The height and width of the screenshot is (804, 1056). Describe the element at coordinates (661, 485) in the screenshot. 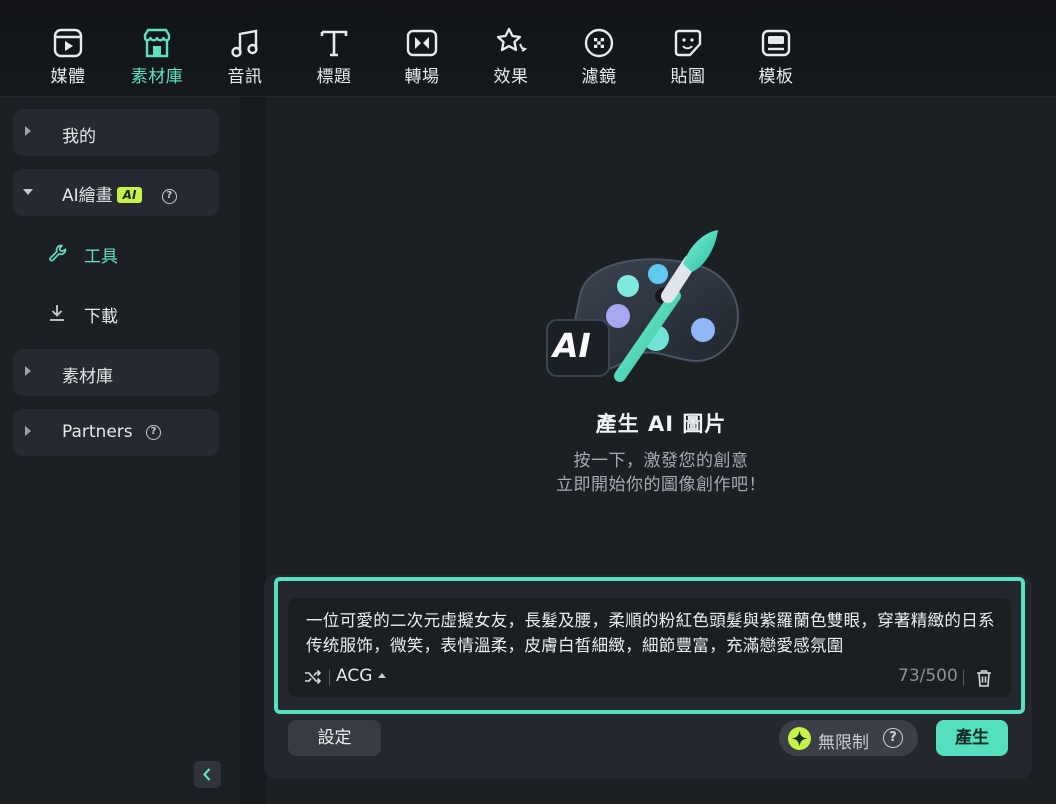

I see `hero-subtitle-line2: 立即開始你的圖像創作吧！` at that location.